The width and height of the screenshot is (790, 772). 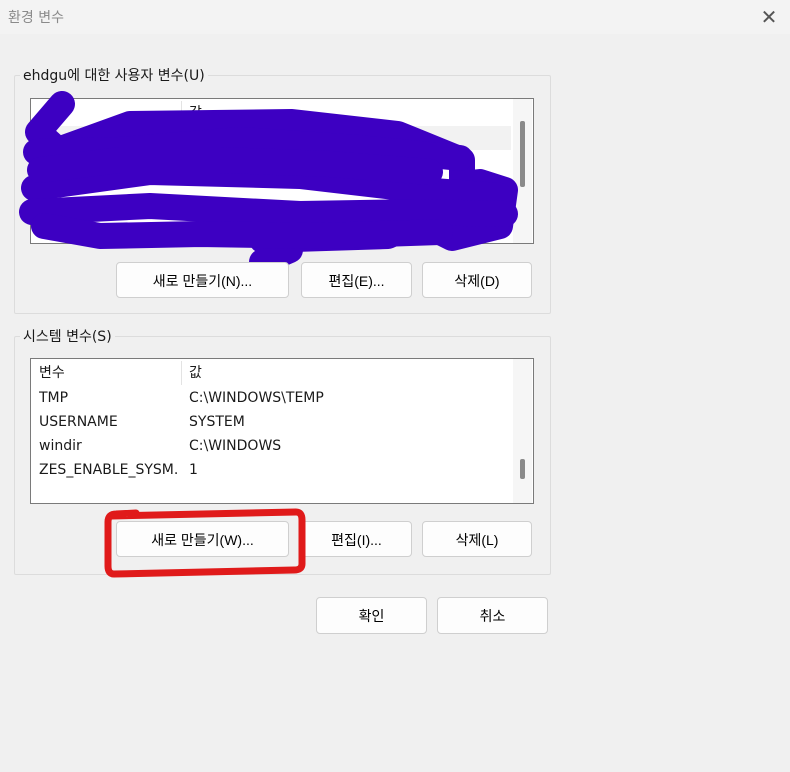 I want to click on highlight-stroke, so click(x=205, y=543).